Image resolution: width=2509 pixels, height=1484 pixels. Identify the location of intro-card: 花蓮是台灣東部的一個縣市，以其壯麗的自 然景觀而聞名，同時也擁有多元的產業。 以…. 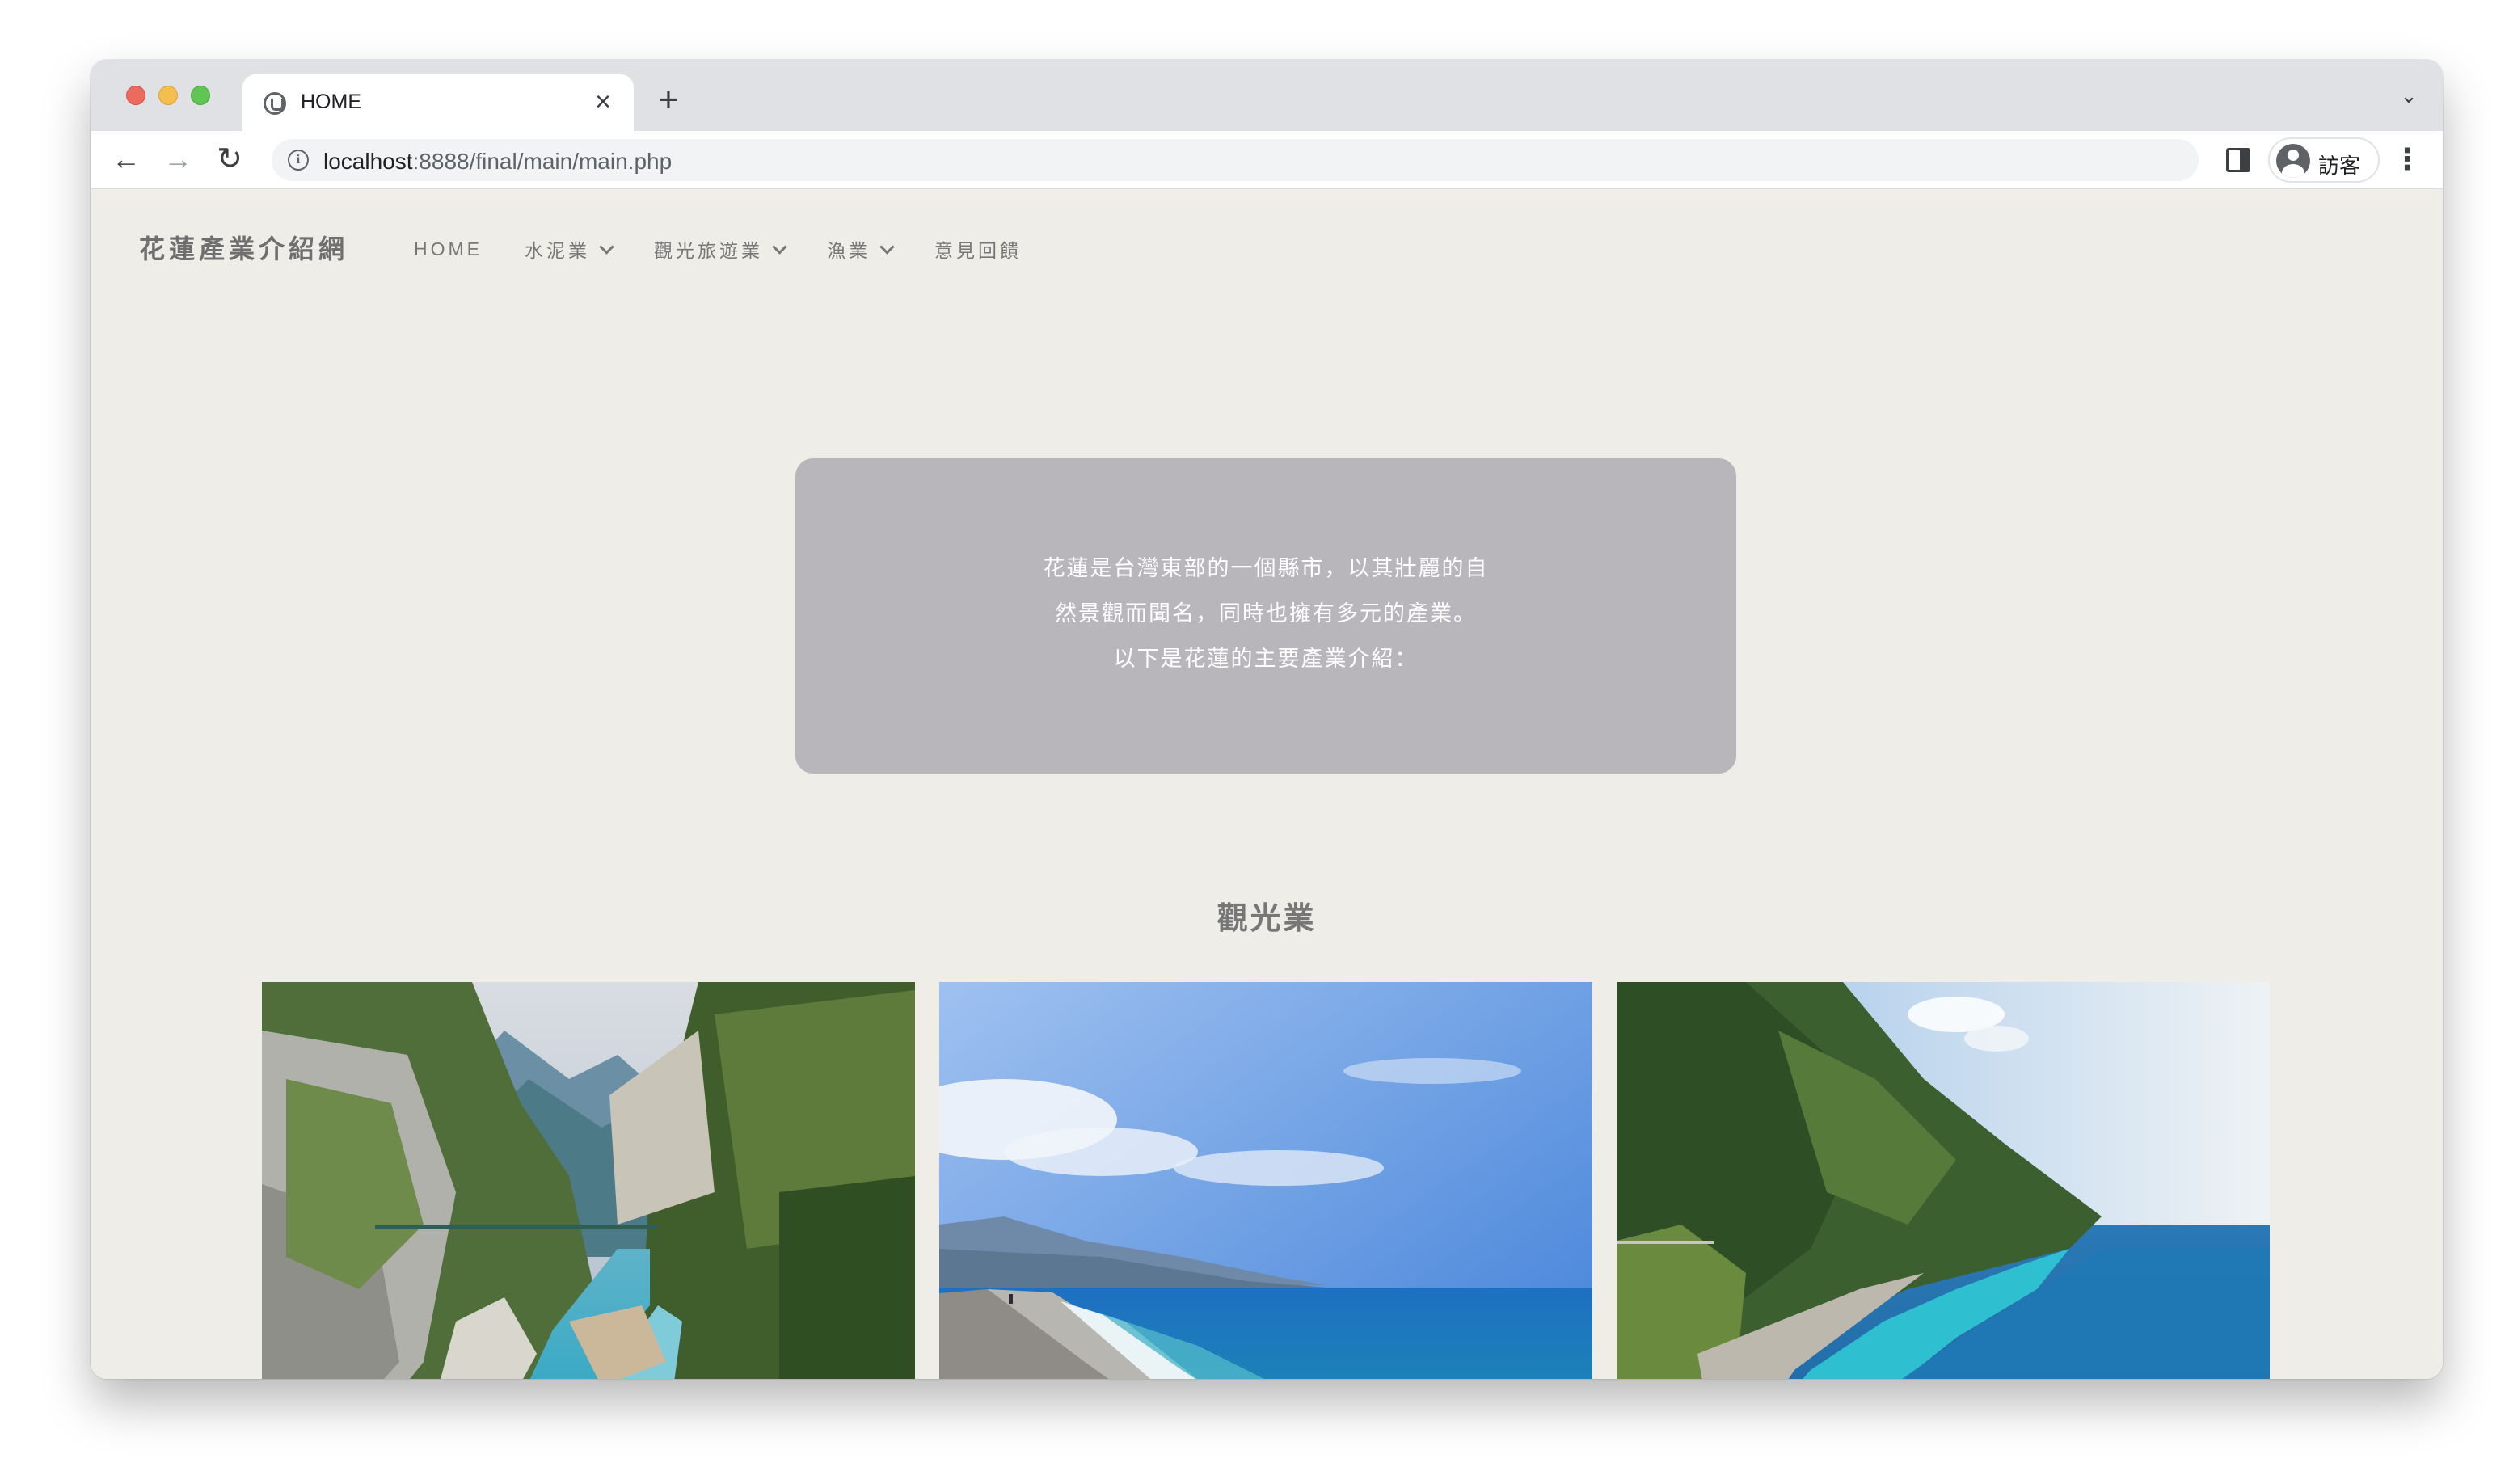
(1265, 616).